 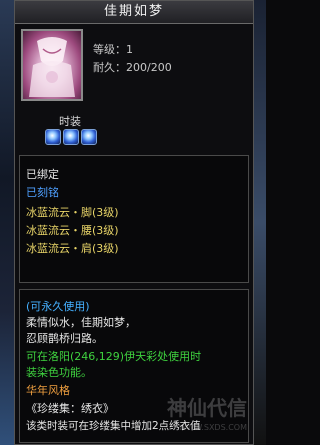 What do you see at coordinates (70, 408) in the screenshot?
I see `collection-label: 《珍缕集：绣衣》` at bounding box center [70, 408].